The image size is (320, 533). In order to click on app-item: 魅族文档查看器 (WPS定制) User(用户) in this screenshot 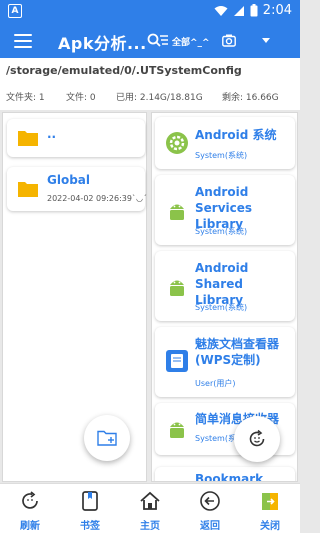, I will do `click(225, 362)`.